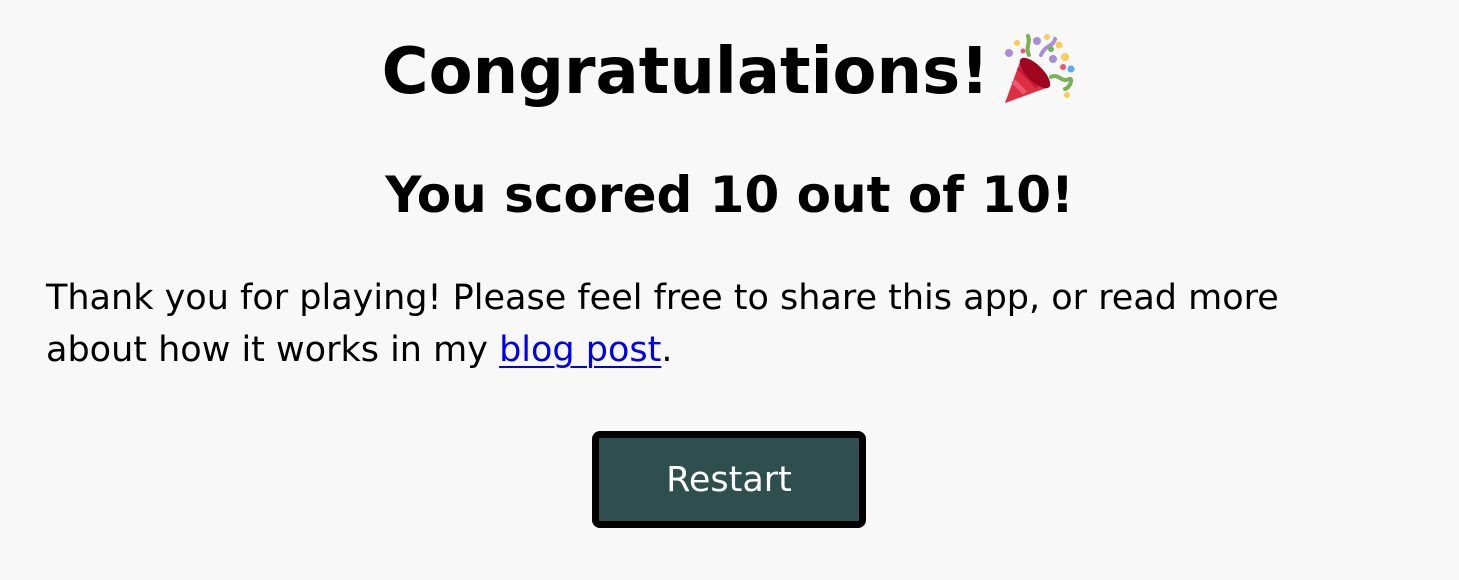 The image size is (1459, 580). What do you see at coordinates (729, 479) in the screenshot?
I see `restart-button: Restart` at bounding box center [729, 479].